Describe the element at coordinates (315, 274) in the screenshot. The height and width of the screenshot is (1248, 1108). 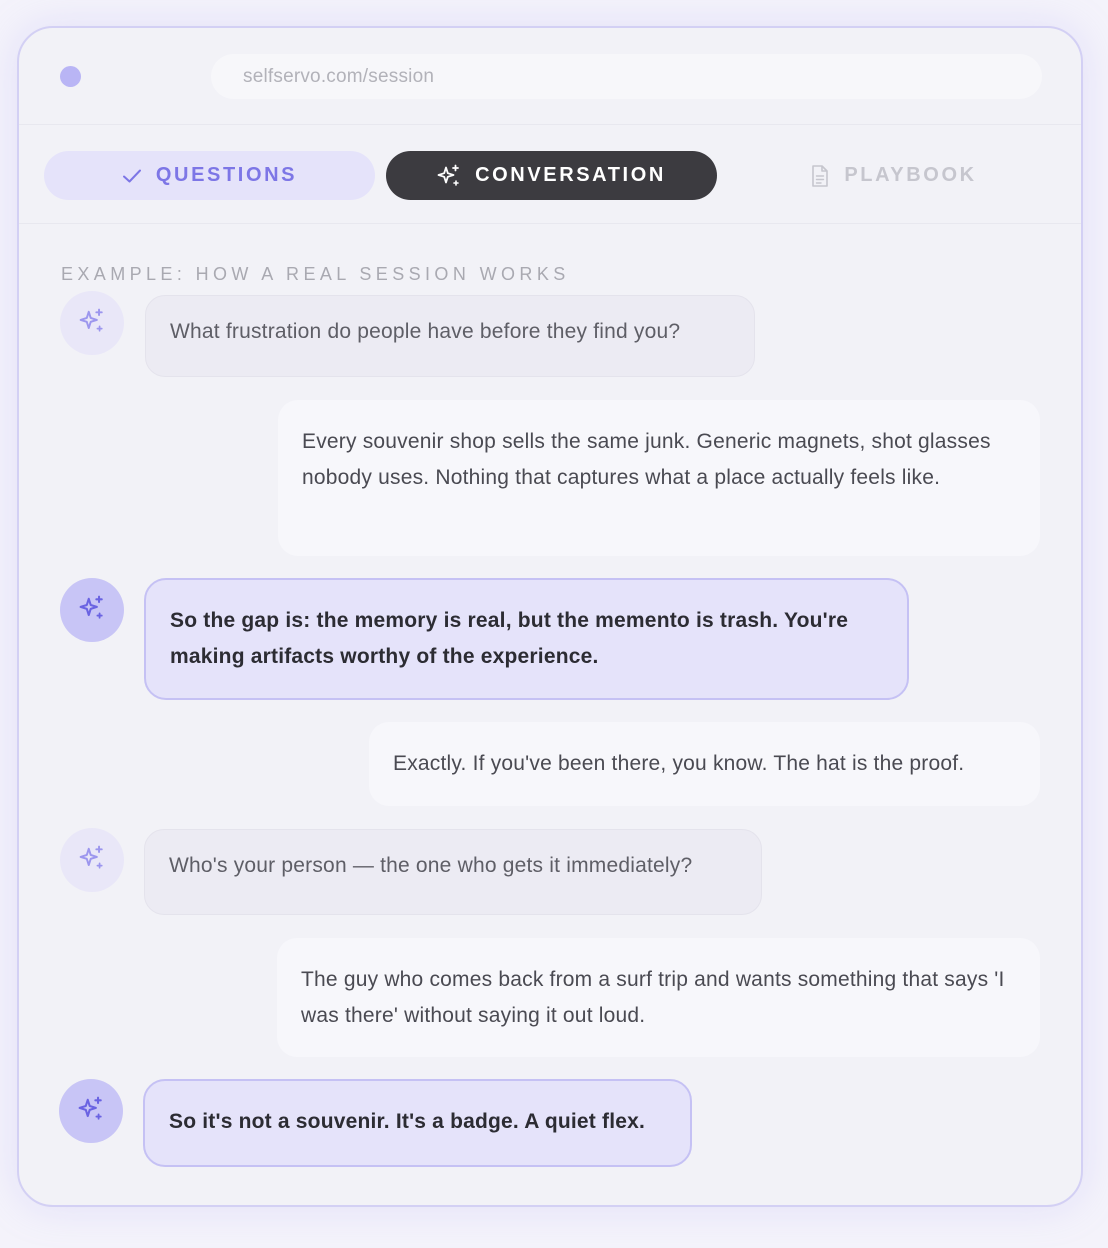
I see `section-label: EXAMPLE: HOW A REAL SESSION WORKS` at that location.